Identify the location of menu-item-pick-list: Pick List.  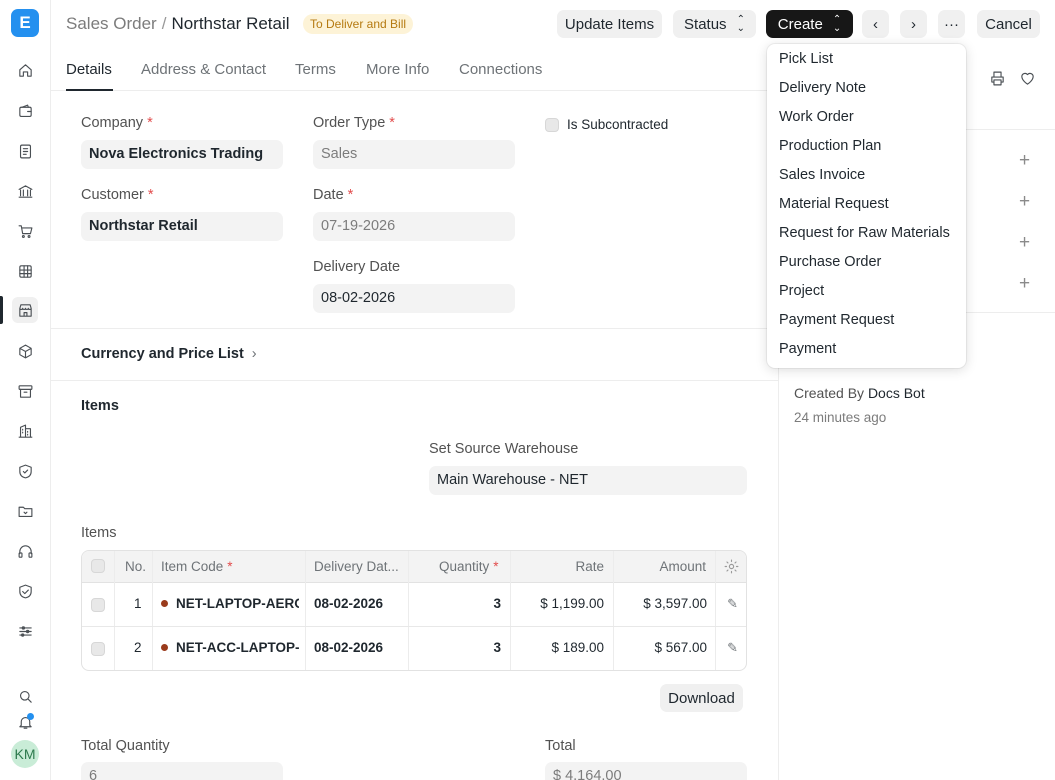
(806, 59).